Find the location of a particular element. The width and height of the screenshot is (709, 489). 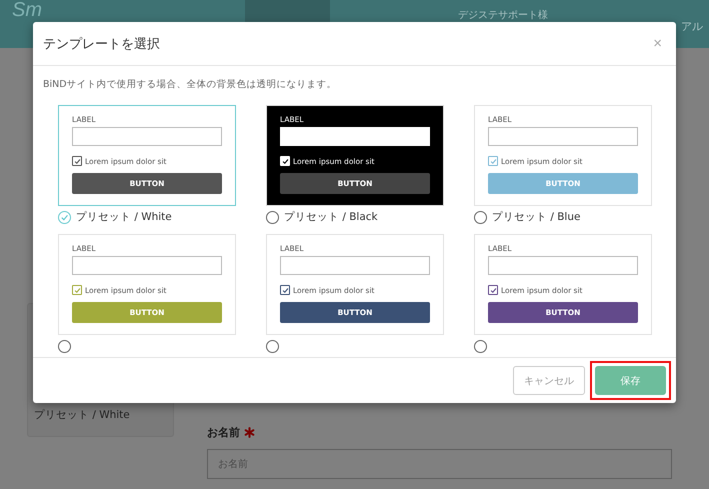

preset-option-label: プリセット / Black is located at coordinates (331, 217).